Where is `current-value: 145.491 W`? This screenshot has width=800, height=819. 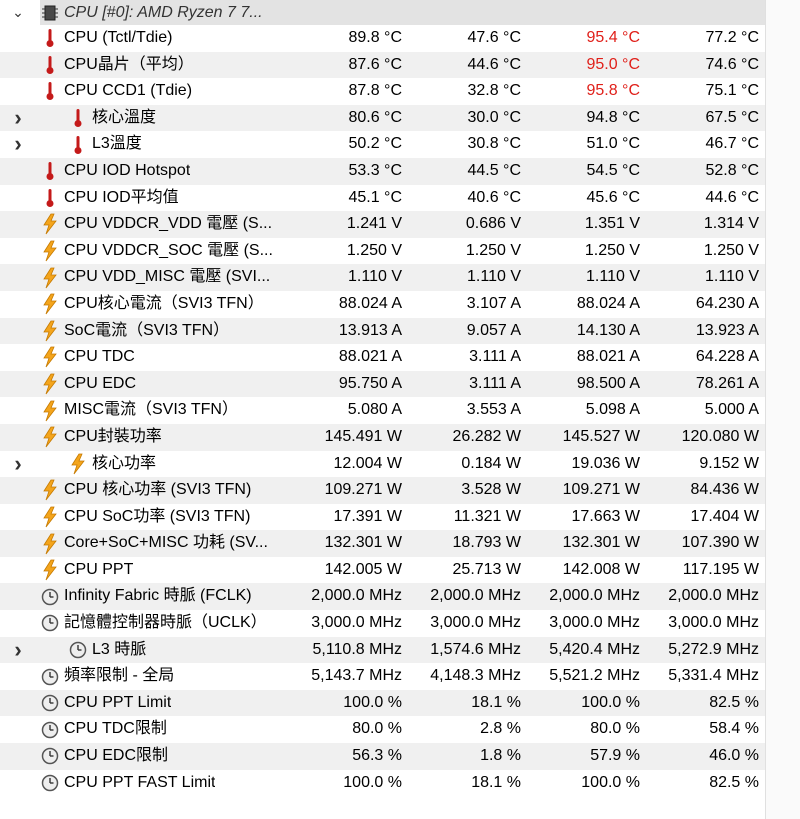 current-value: 145.491 W is located at coordinates (363, 436).